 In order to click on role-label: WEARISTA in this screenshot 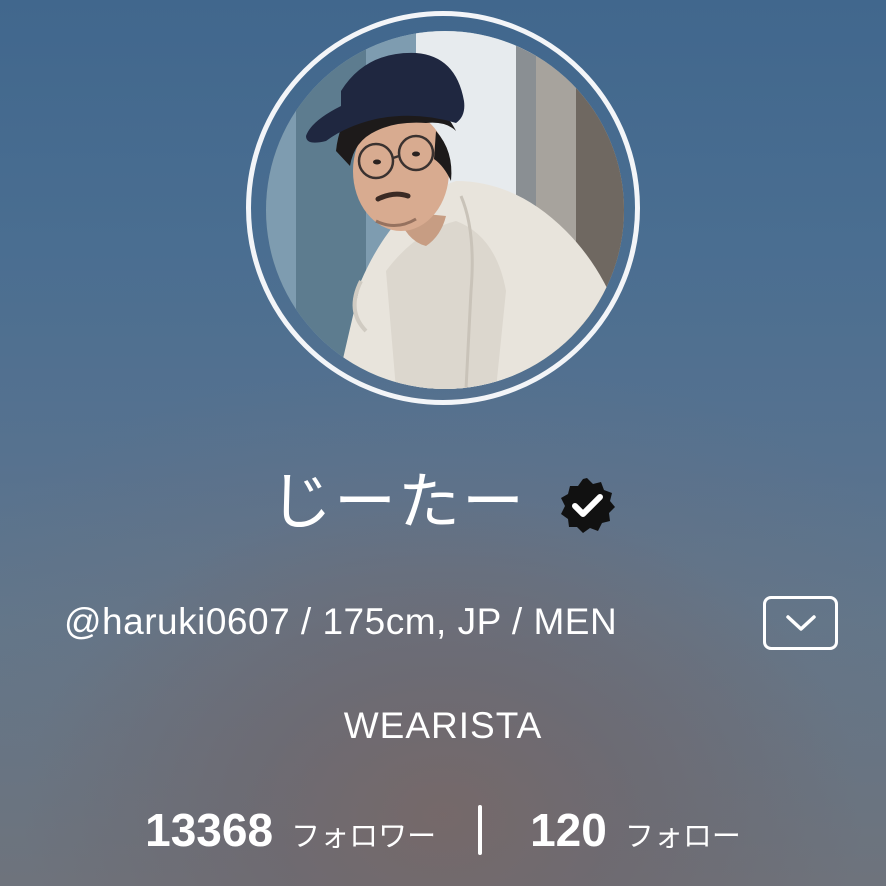, I will do `click(443, 725)`.